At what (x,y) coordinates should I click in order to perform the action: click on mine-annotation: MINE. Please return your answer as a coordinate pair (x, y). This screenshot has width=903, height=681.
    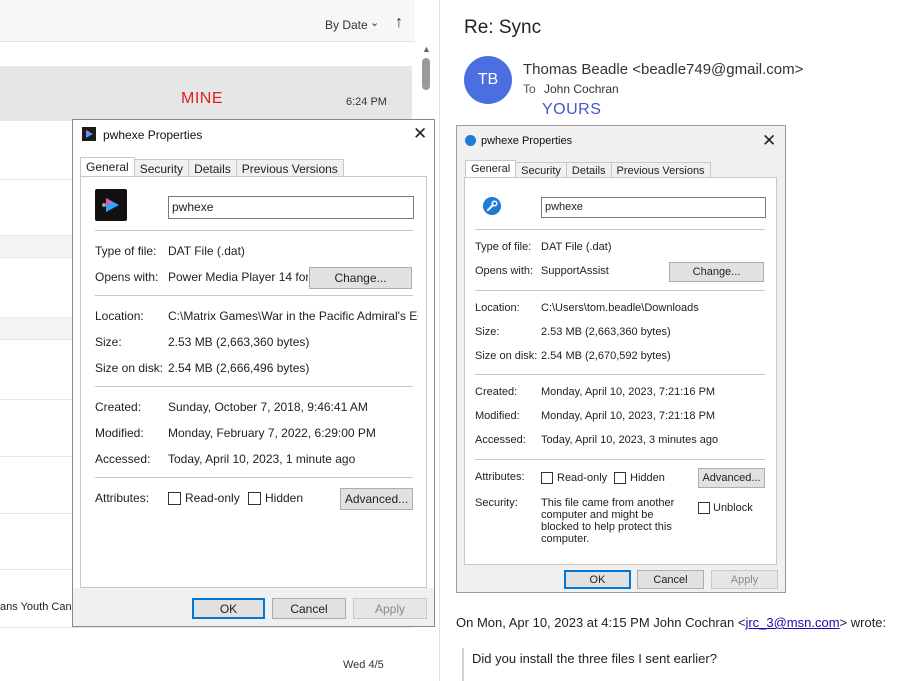
    Looking at the image, I should click on (202, 98).